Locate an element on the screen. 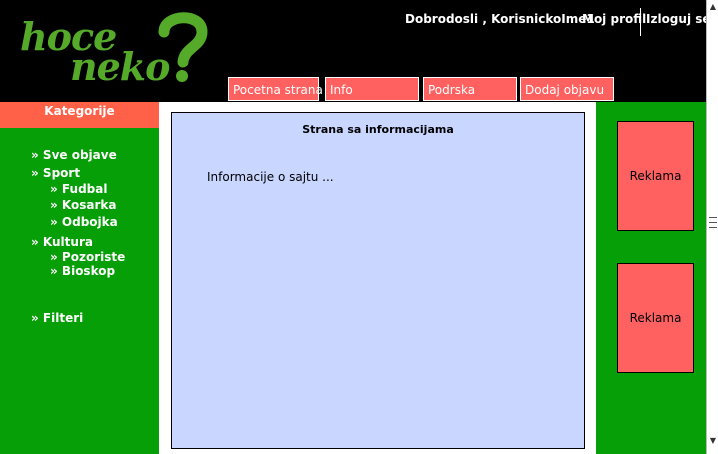 The width and height of the screenshot is (718, 454). question-mark-icon is located at coordinates (183, 47).